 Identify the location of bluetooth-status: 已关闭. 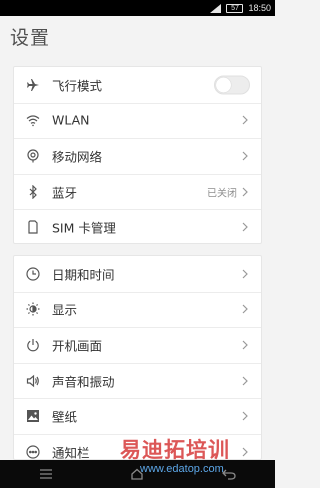
(222, 194).